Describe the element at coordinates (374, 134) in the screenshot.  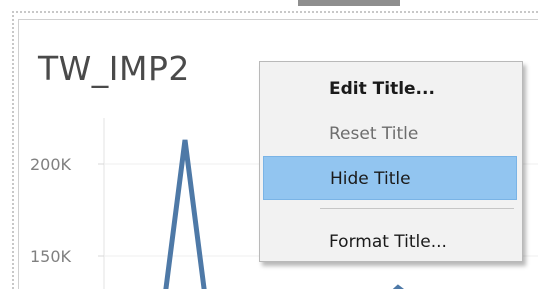
I see `menu-item-reset-title: Reset Title` at that location.